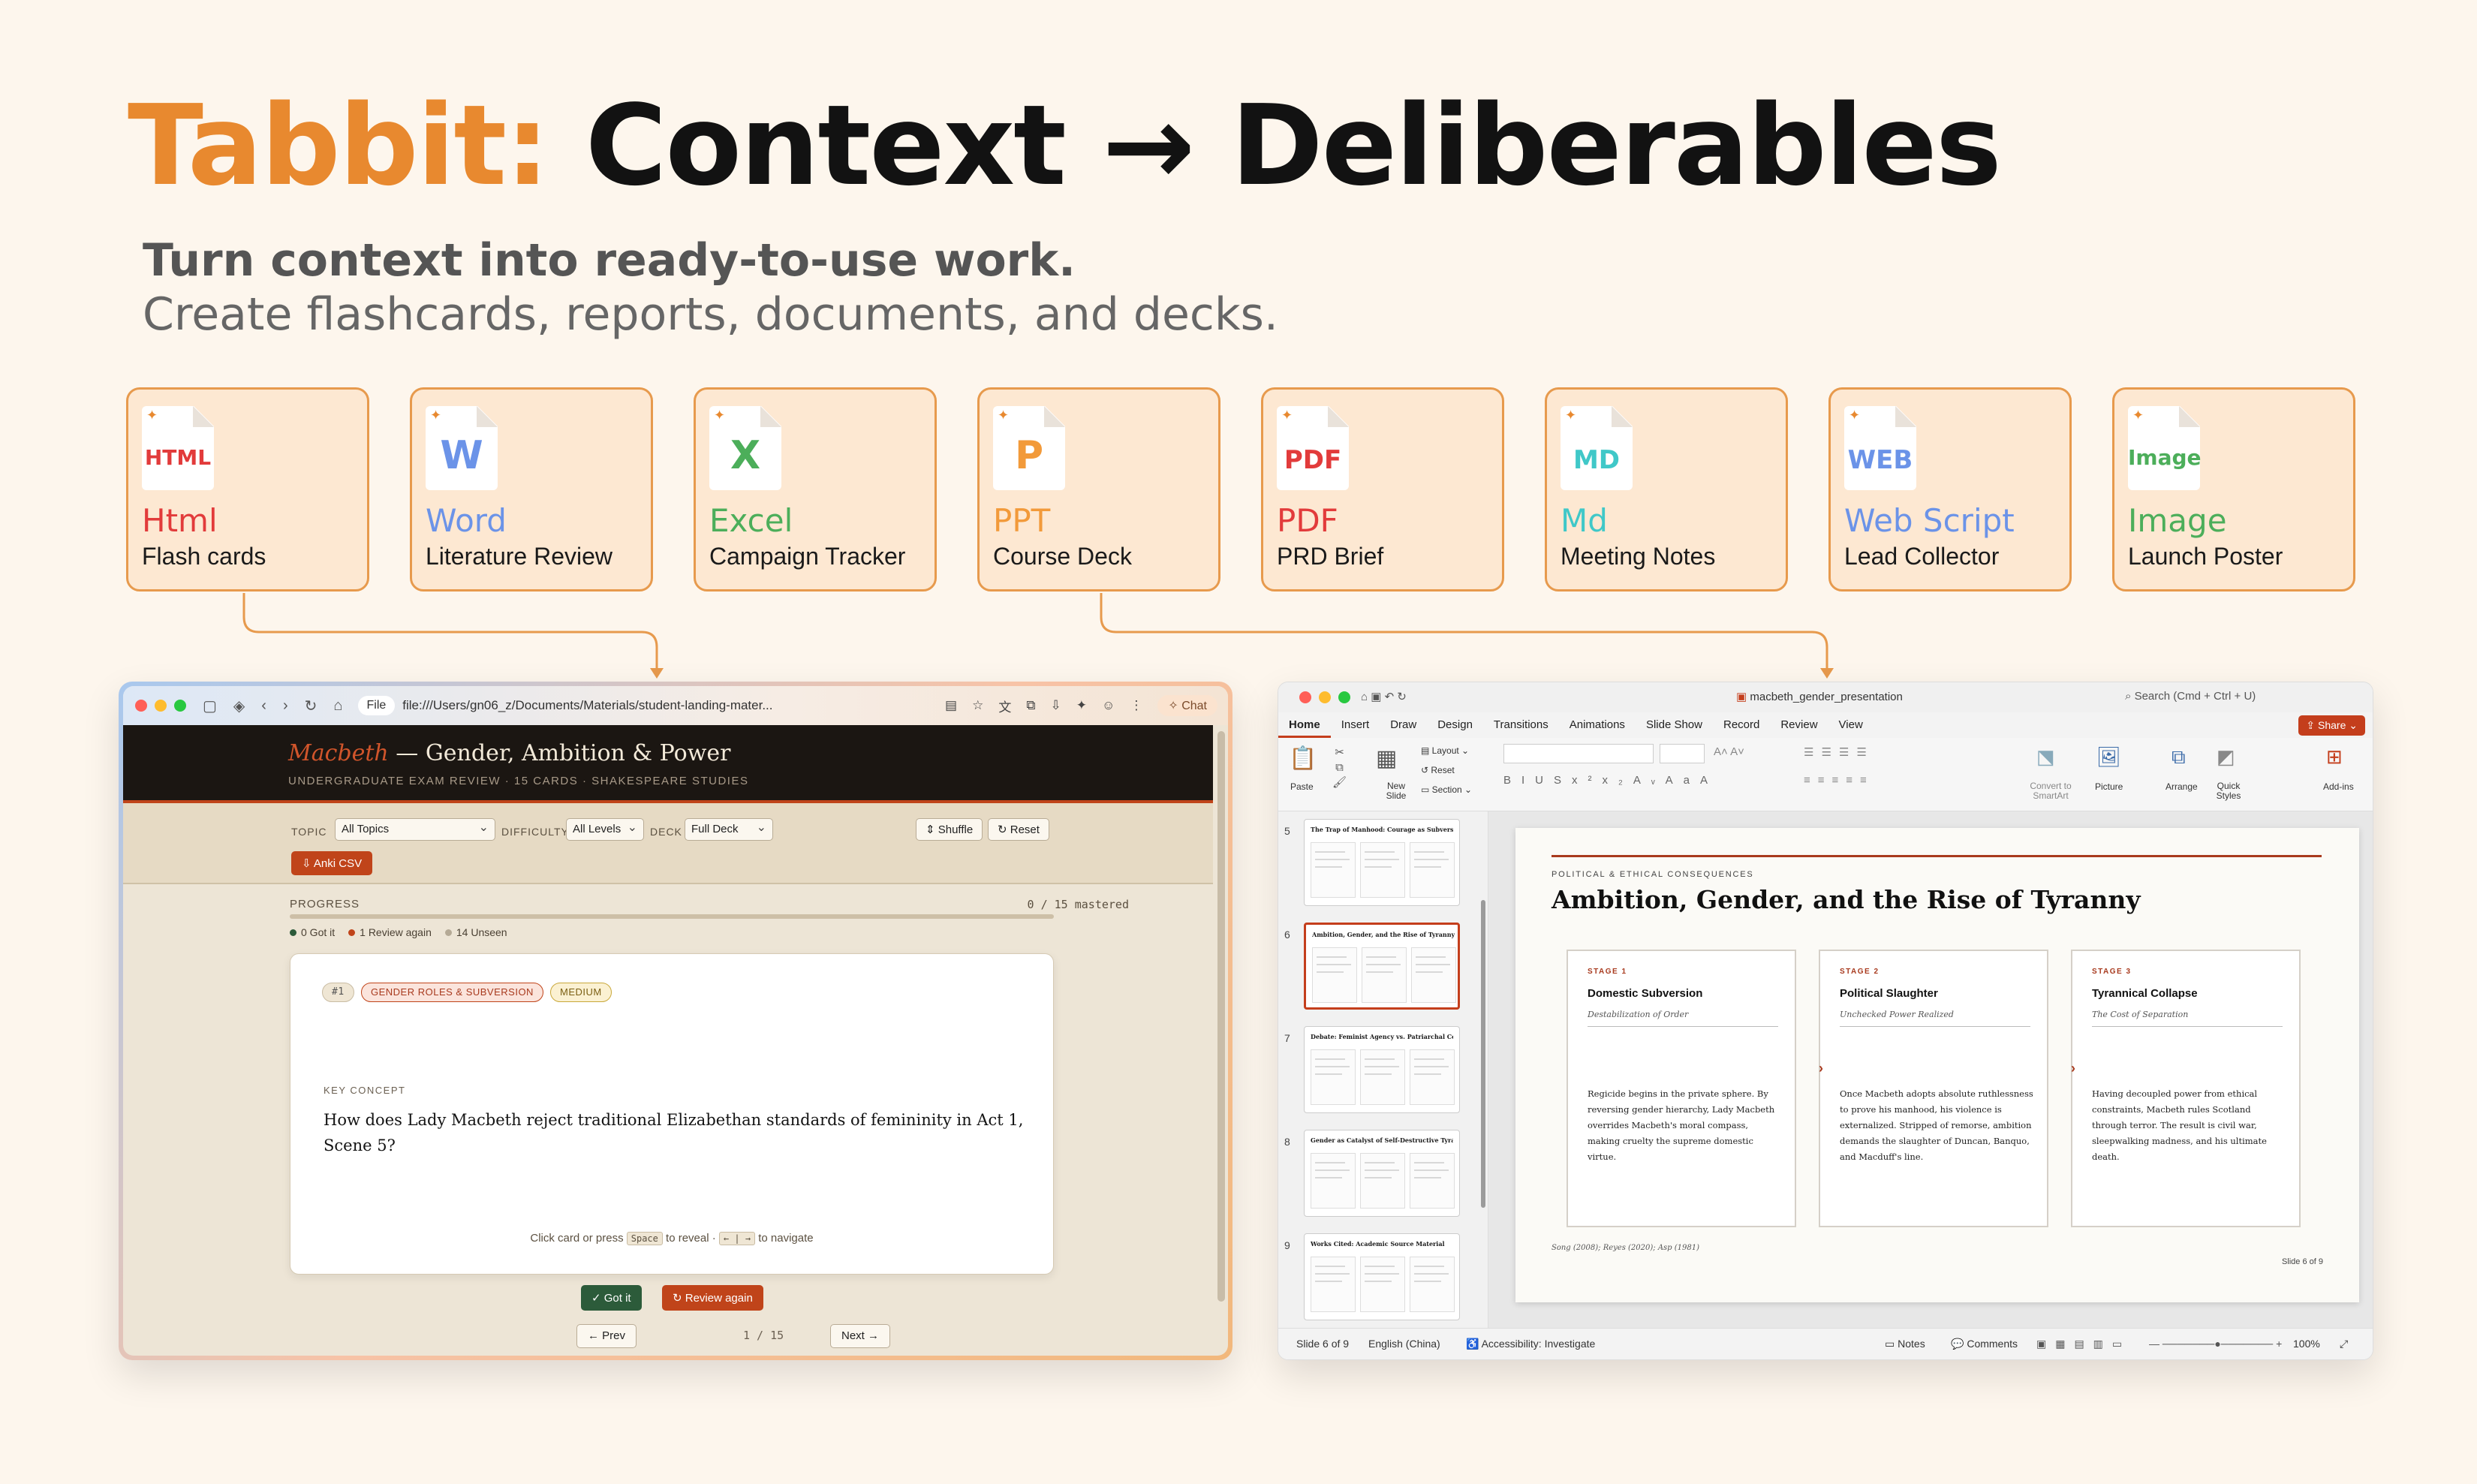 This screenshot has width=2477, height=1484. What do you see at coordinates (1187, 705) in the screenshot?
I see `chat-button: ✧ Chat` at bounding box center [1187, 705].